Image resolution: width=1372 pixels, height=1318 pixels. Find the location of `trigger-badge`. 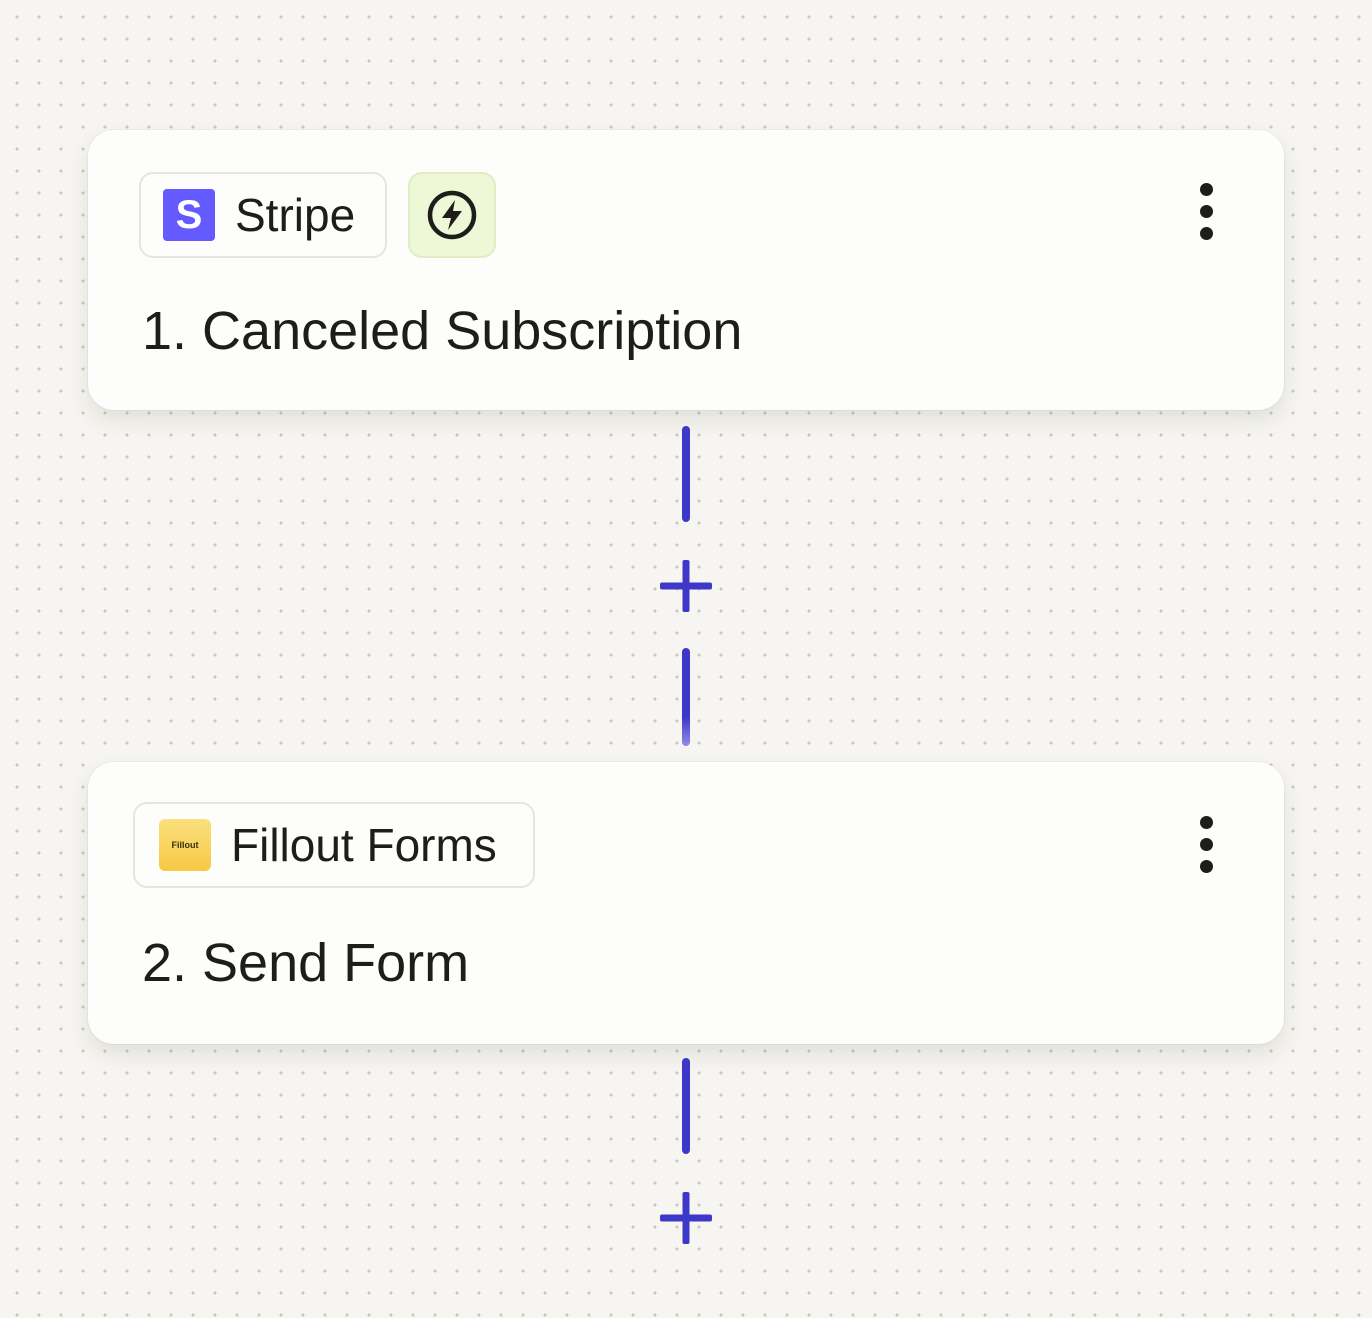

trigger-badge is located at coordinates (452, 215).